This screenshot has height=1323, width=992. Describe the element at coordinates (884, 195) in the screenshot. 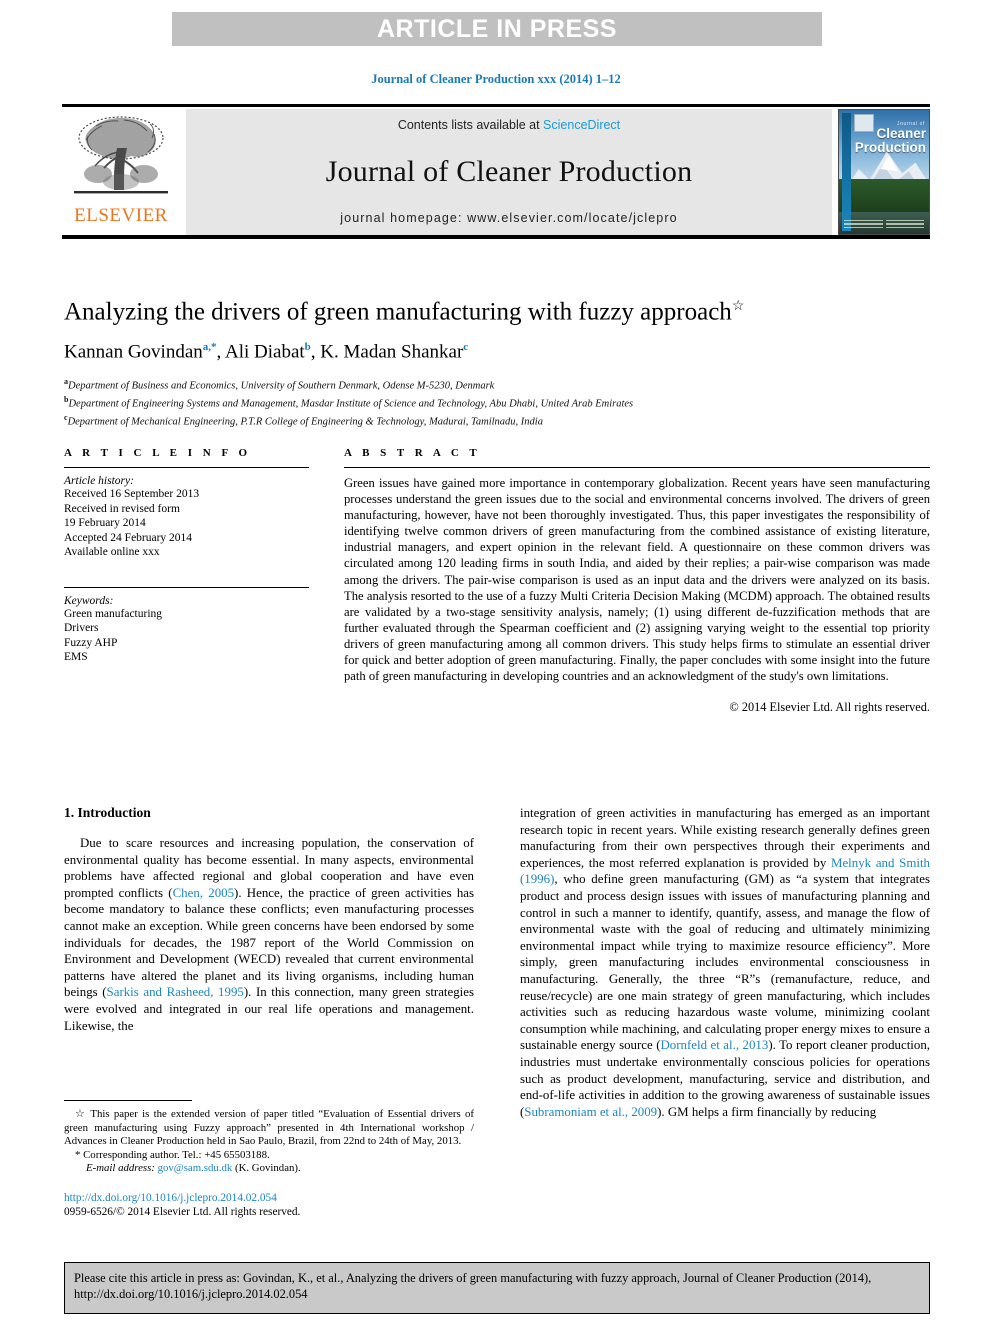

I see `cover-forest` at that location.